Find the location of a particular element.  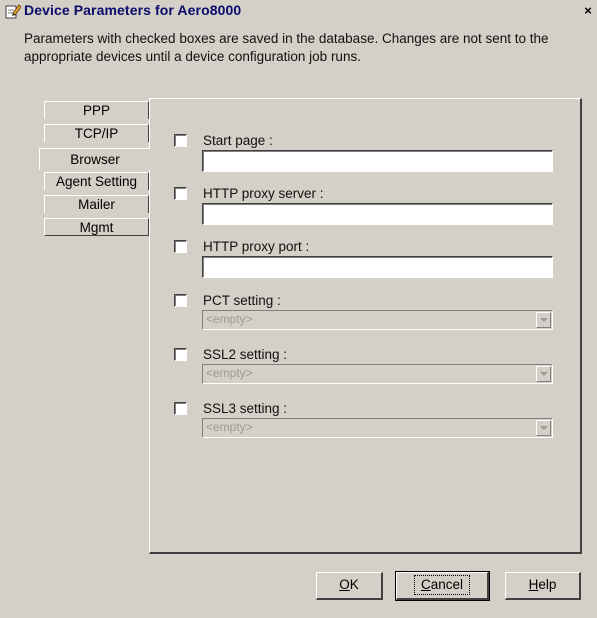

tab-ppp: PPP is located at coordinates (96, 110).